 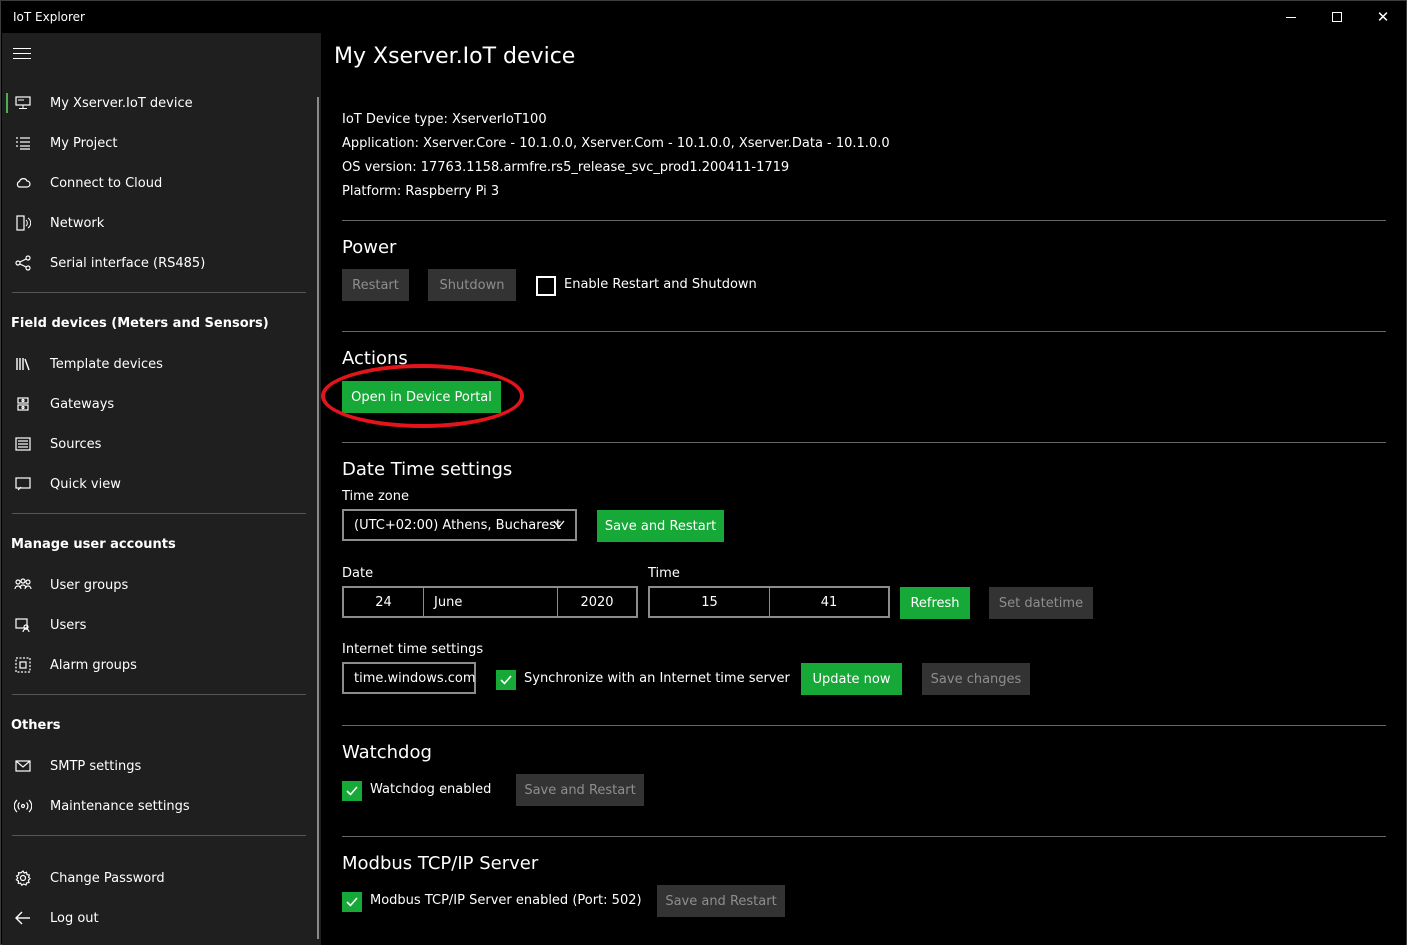 What do you see at coordinates (935, 603) in the screenshot?
I see `refresh-button: Refresh` at bounding box center [935, 603].